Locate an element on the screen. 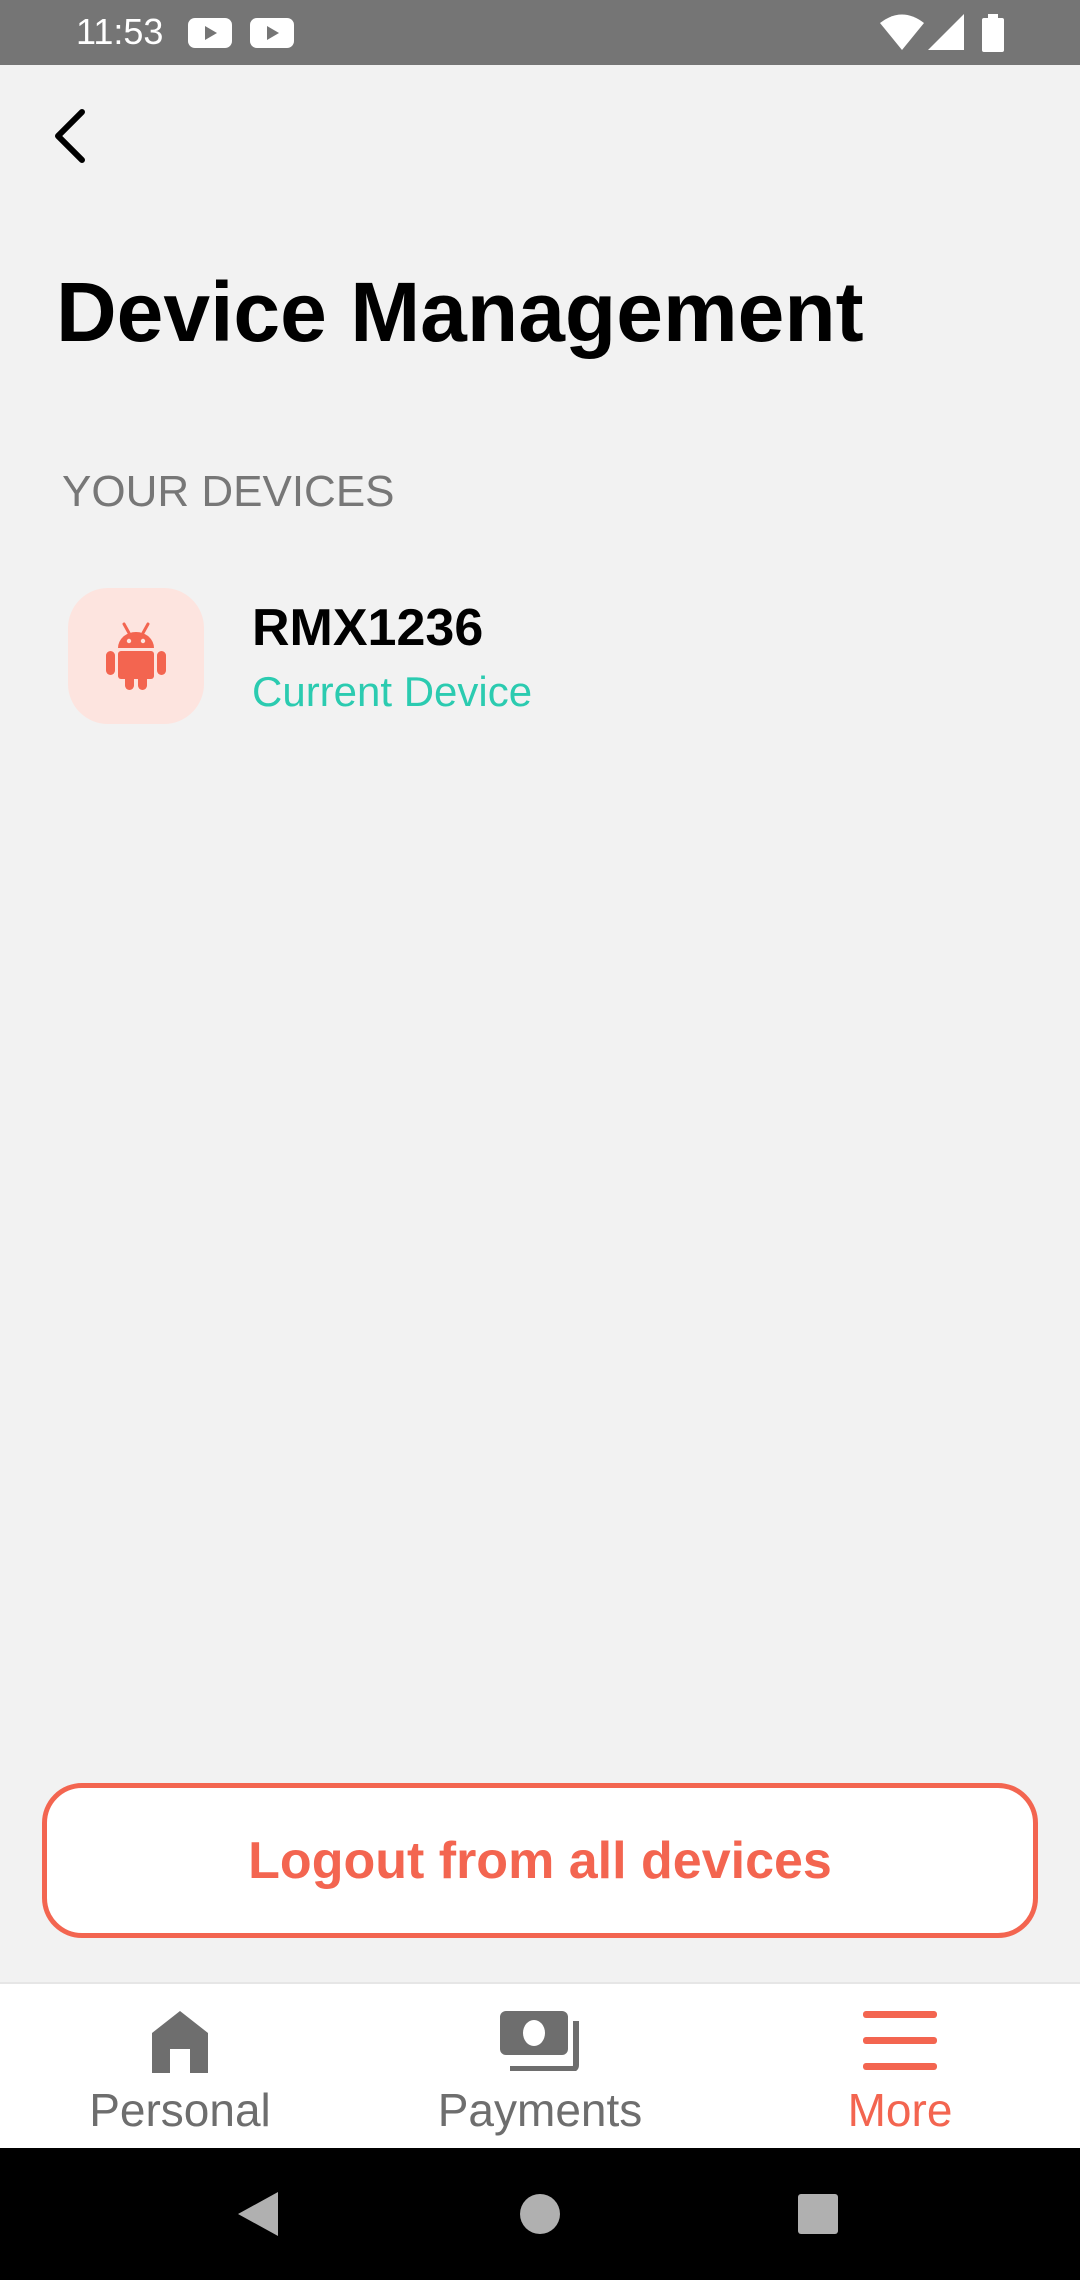 This screenshot has height=2280, width=1080. system-home-button is located at coordinates (540, 2214).